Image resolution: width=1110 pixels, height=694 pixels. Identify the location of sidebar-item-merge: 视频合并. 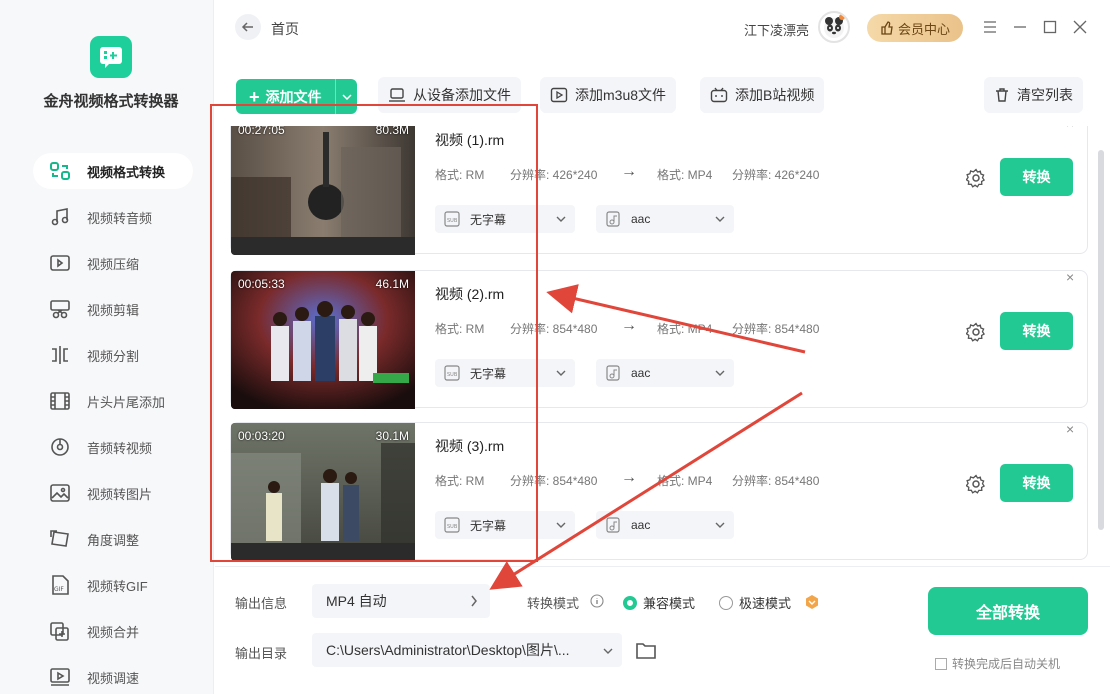
(113, 631).